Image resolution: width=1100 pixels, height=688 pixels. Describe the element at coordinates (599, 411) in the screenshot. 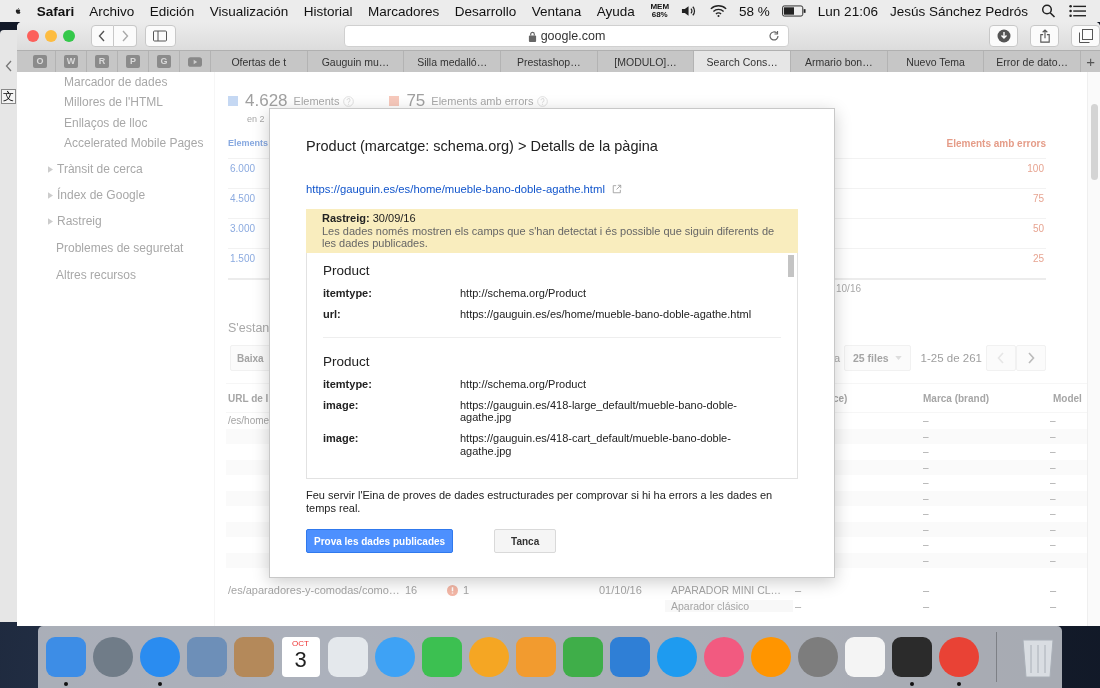

I see `property-value: https://gauguin.es/418-large_default/mueble-bano-doble-agathe.jpg` at that location.